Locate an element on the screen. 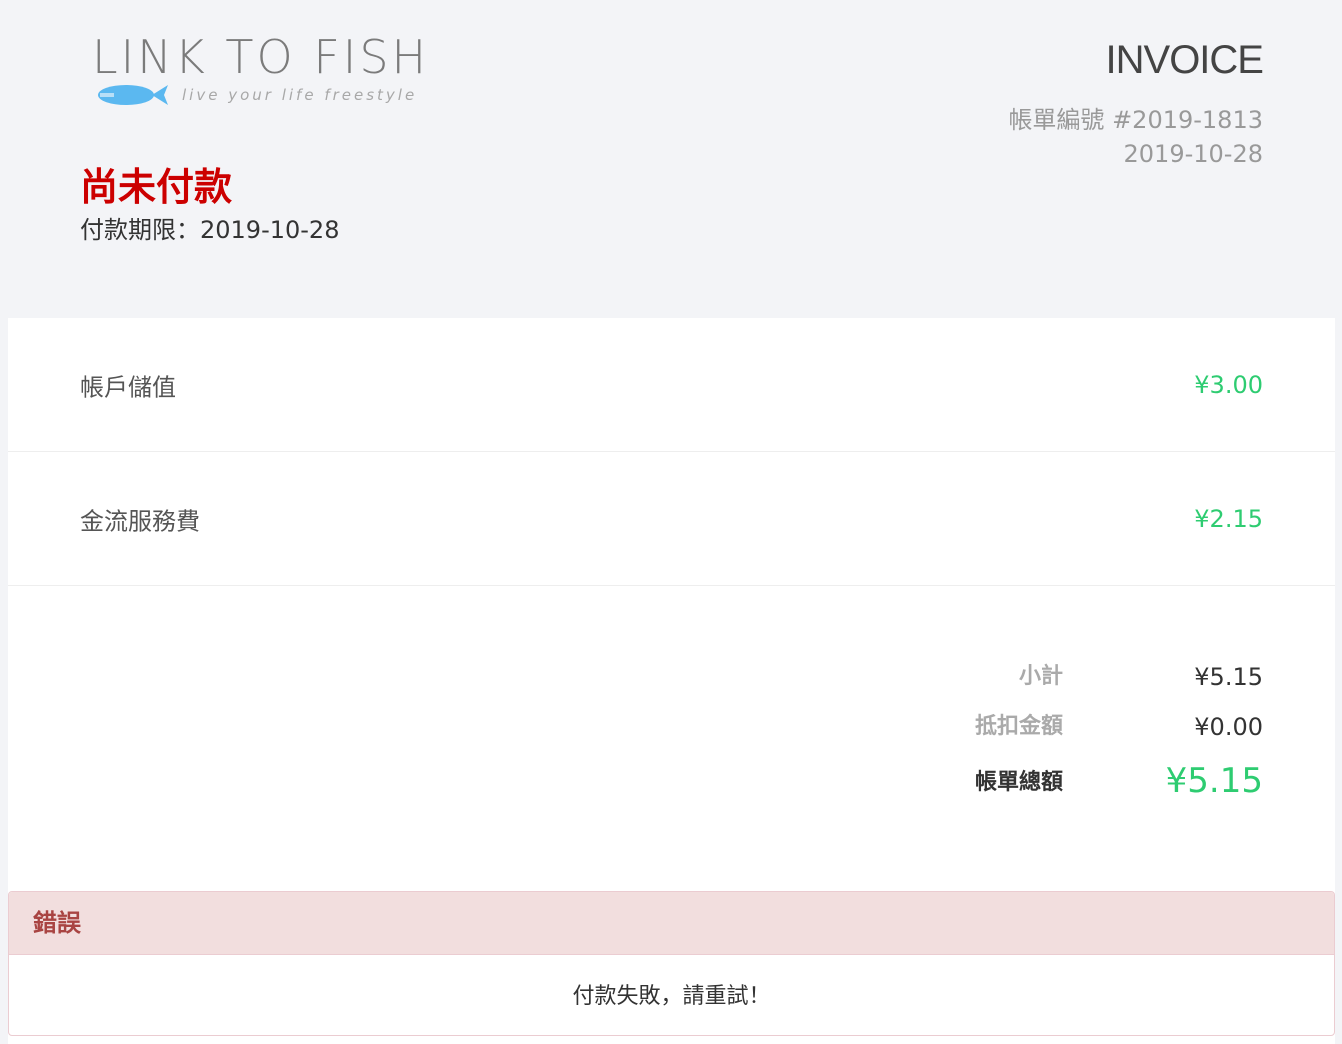 Image resolution: width=1342 pixels, height=1044 pixels. invoice-title: INVOICE is located at coordinates (1184, 60).